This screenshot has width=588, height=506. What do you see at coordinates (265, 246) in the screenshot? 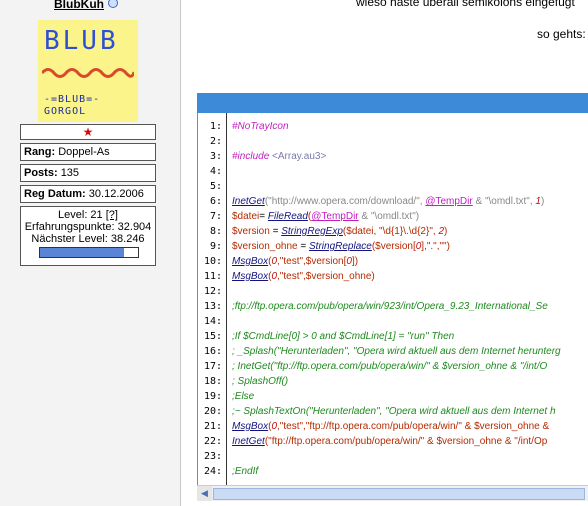
I see `code-token: $version_ohne` at bounding box center [265, 246].